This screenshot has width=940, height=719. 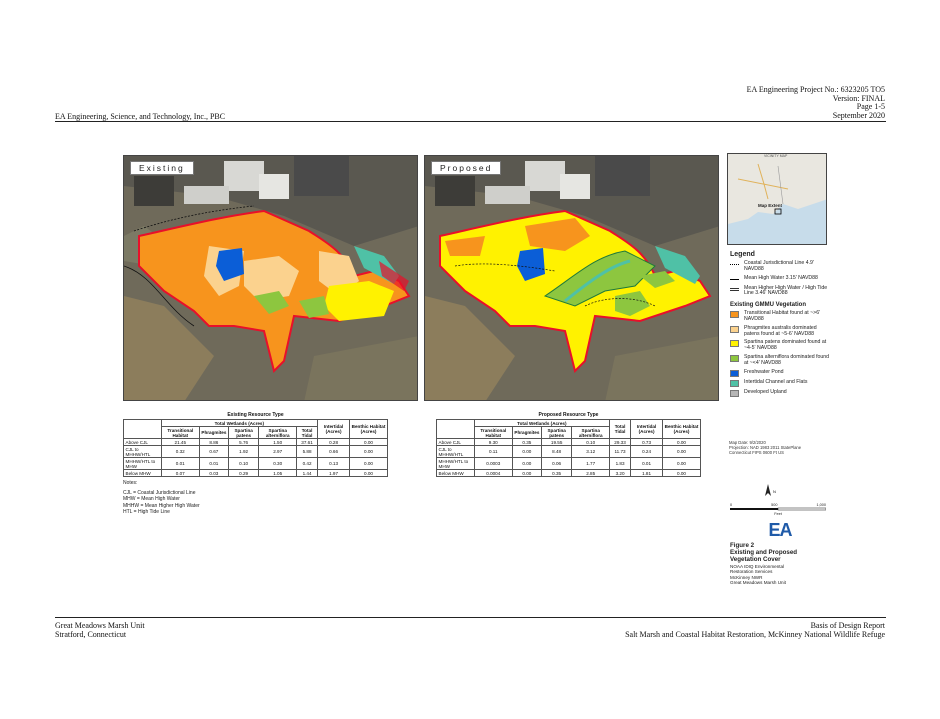 What do you see at coordinates (780, 393) in the screenshot?
I see `legend-item: Developed Upland` at bounding box center [780, 393].